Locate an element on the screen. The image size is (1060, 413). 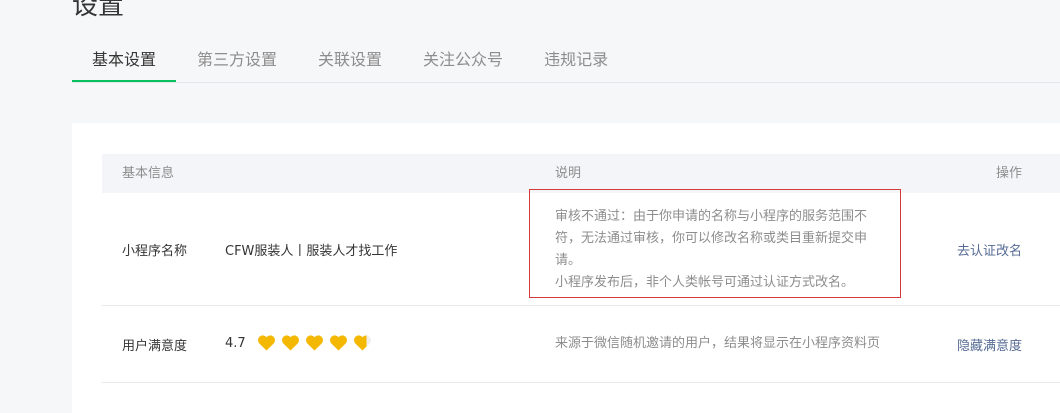
rating-hearts is located at coordinates (314, 343).